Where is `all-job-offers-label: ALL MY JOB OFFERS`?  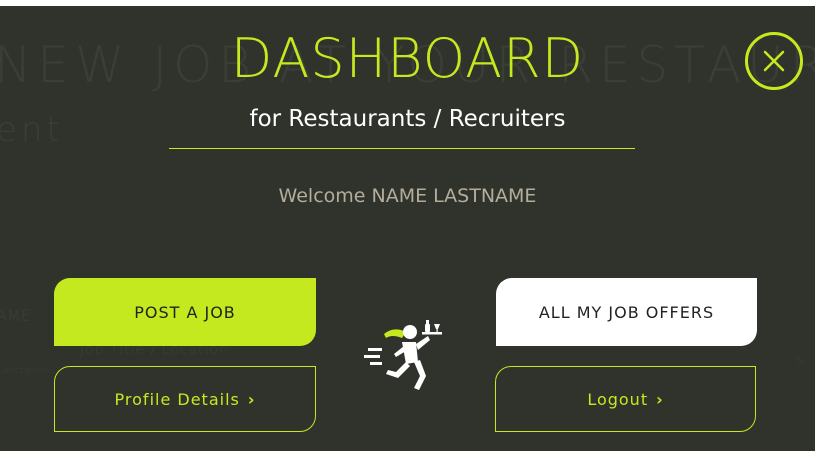
all-job-offers-label: ALL MY JOB OFFERS is located at coordinates (626, 312).